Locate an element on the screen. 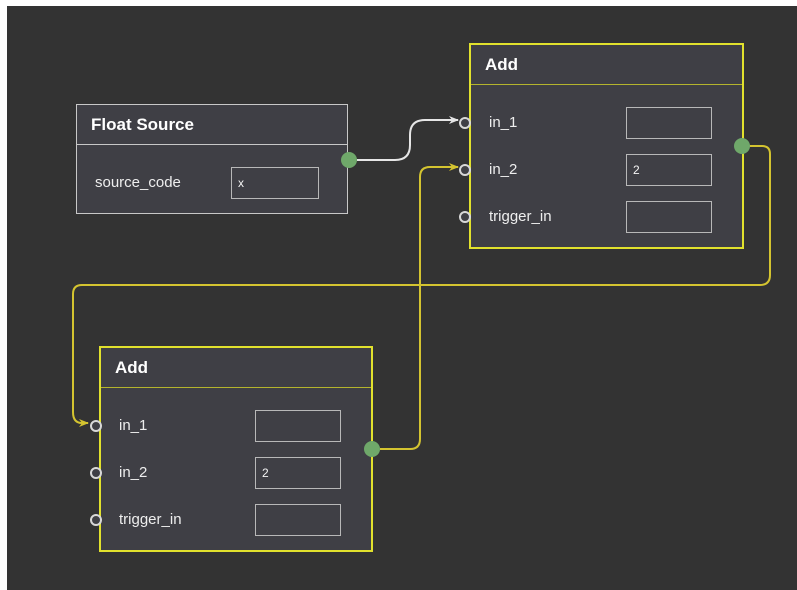 The image size is (797, 590). param-label-source-code: source_code is located at coordinates (138, 182).